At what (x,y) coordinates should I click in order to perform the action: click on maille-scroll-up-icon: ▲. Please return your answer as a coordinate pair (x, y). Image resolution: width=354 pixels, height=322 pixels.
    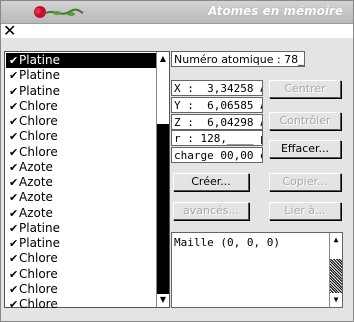
    Looking at the image, I should click on (336, 240).